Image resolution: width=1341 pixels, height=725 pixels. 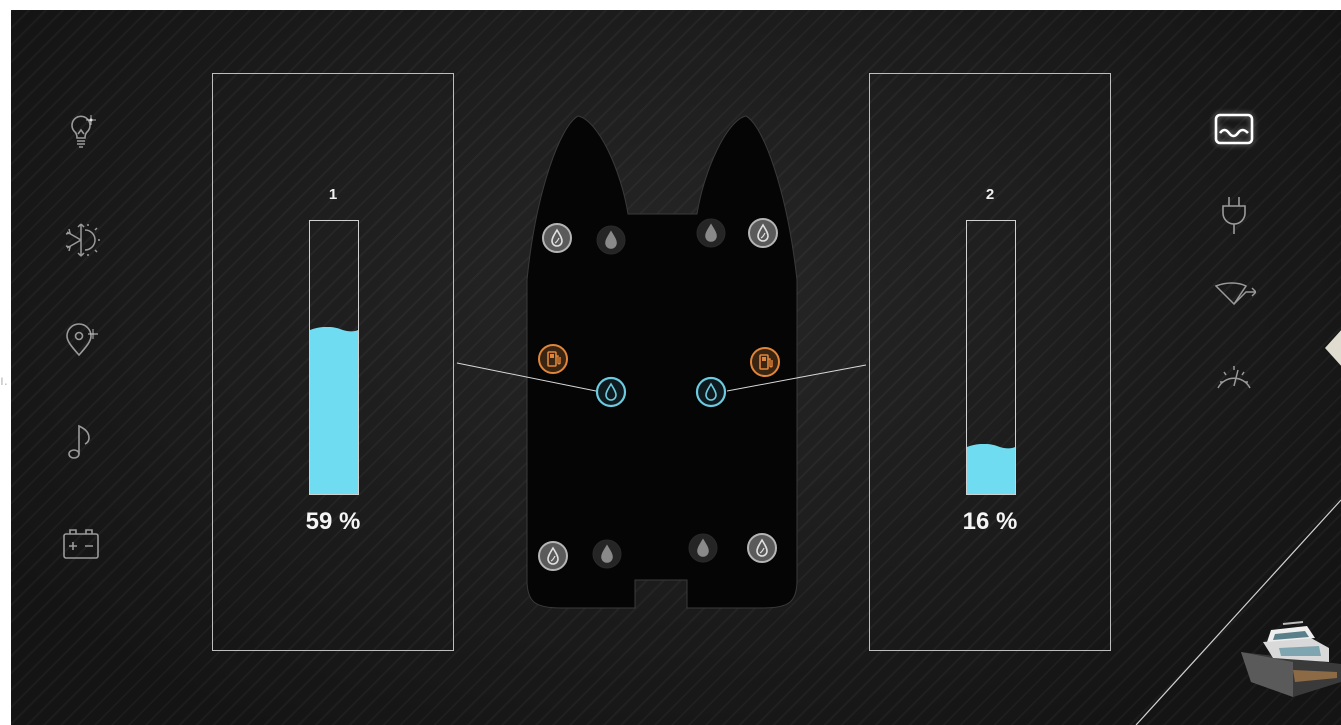 What do you see at coordinates (1287, 654) in the screenshot?
I see `boat-thumbnail` at bounding box center [1287, 654].